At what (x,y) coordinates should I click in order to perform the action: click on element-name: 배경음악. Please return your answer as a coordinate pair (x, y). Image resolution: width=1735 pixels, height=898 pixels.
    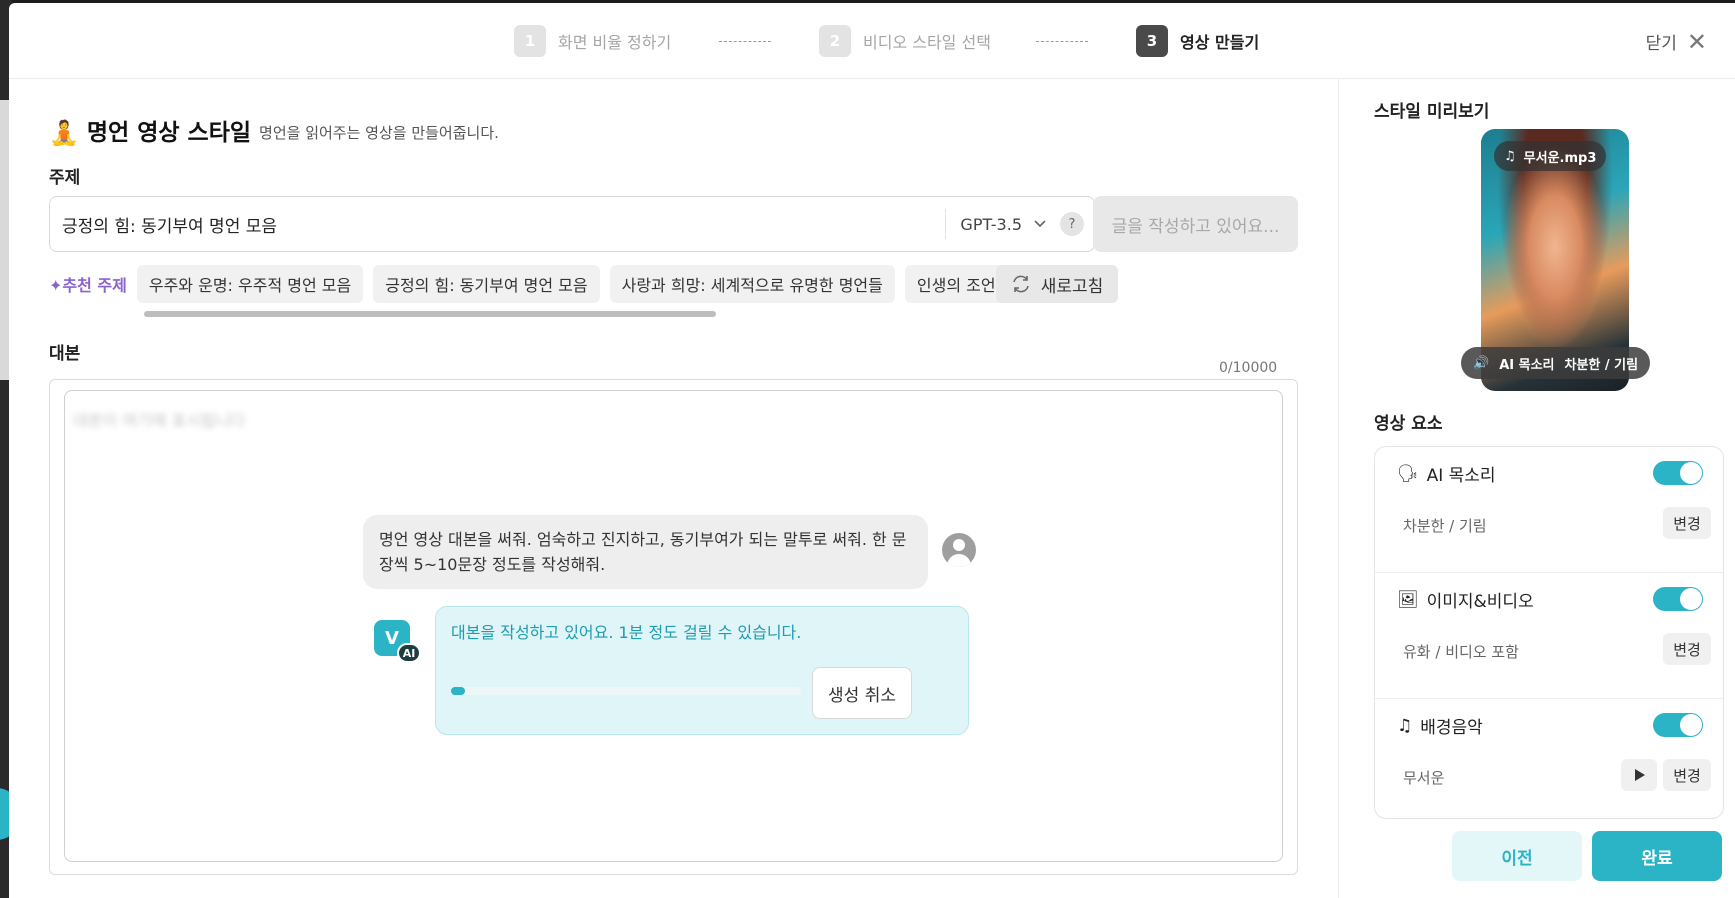
    Looking at the image, I should click on (1451, 728).